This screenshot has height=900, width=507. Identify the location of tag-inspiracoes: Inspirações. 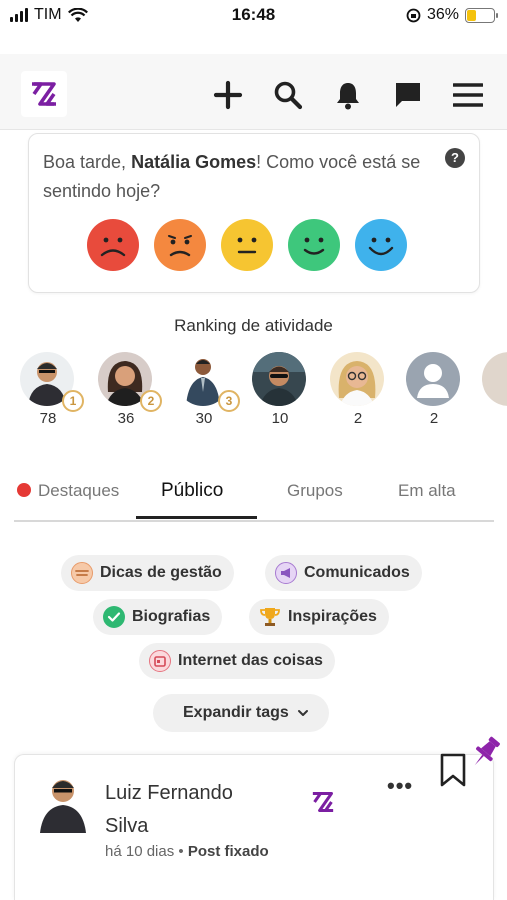
(319, 617).